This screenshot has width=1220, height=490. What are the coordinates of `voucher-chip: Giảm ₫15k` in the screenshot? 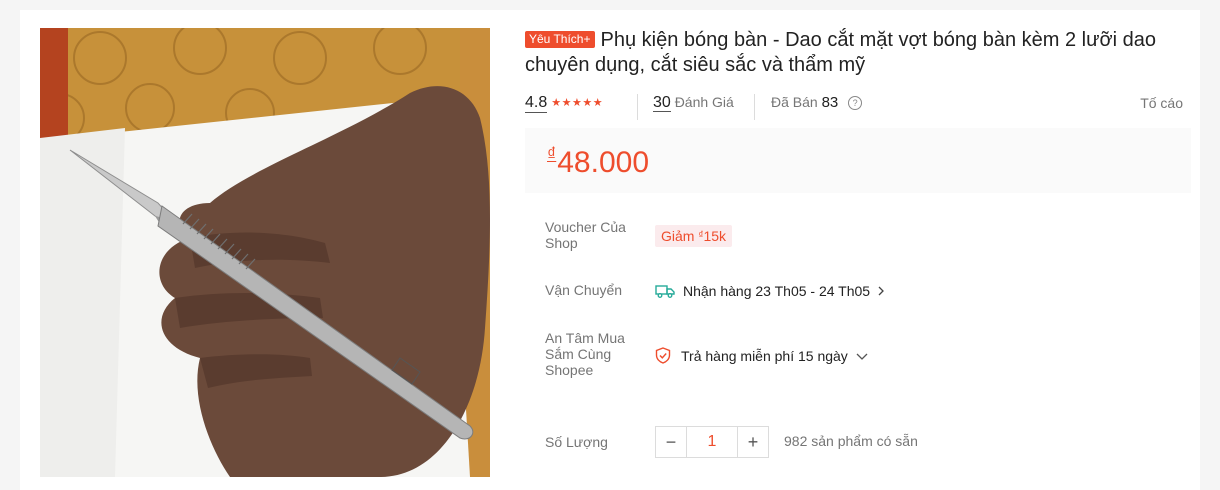 It's located at (694, 236).